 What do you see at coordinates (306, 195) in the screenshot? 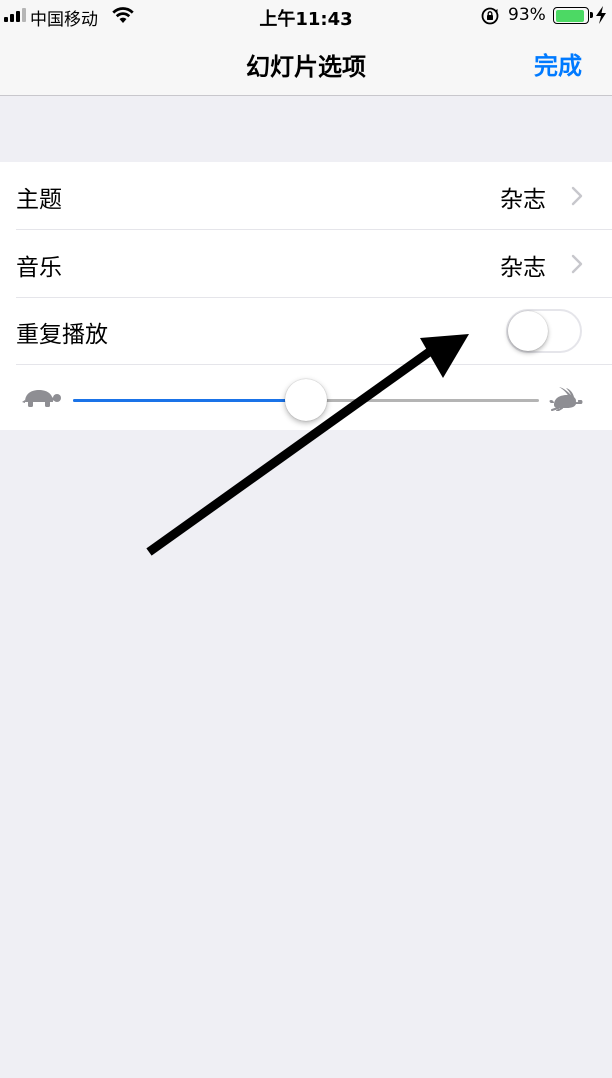
I see `row-theme: 主题 杂志` at bounding box center [306, 195].